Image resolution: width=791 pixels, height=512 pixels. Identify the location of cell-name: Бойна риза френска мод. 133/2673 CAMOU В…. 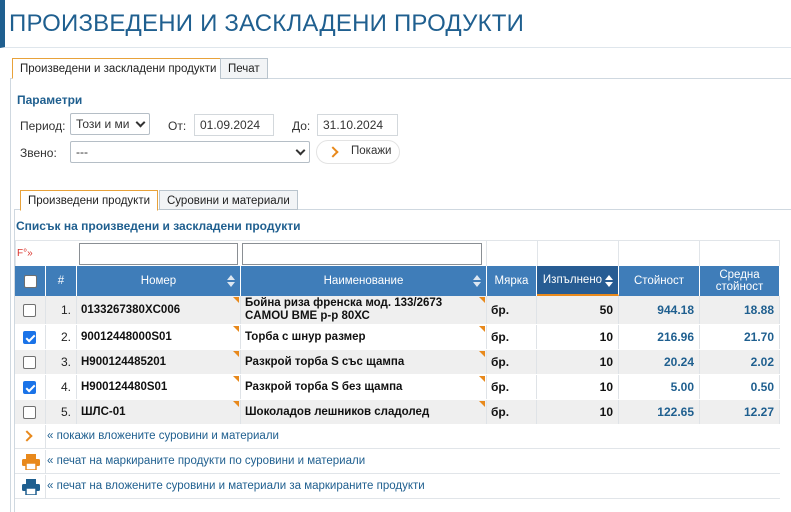
(364, 310).